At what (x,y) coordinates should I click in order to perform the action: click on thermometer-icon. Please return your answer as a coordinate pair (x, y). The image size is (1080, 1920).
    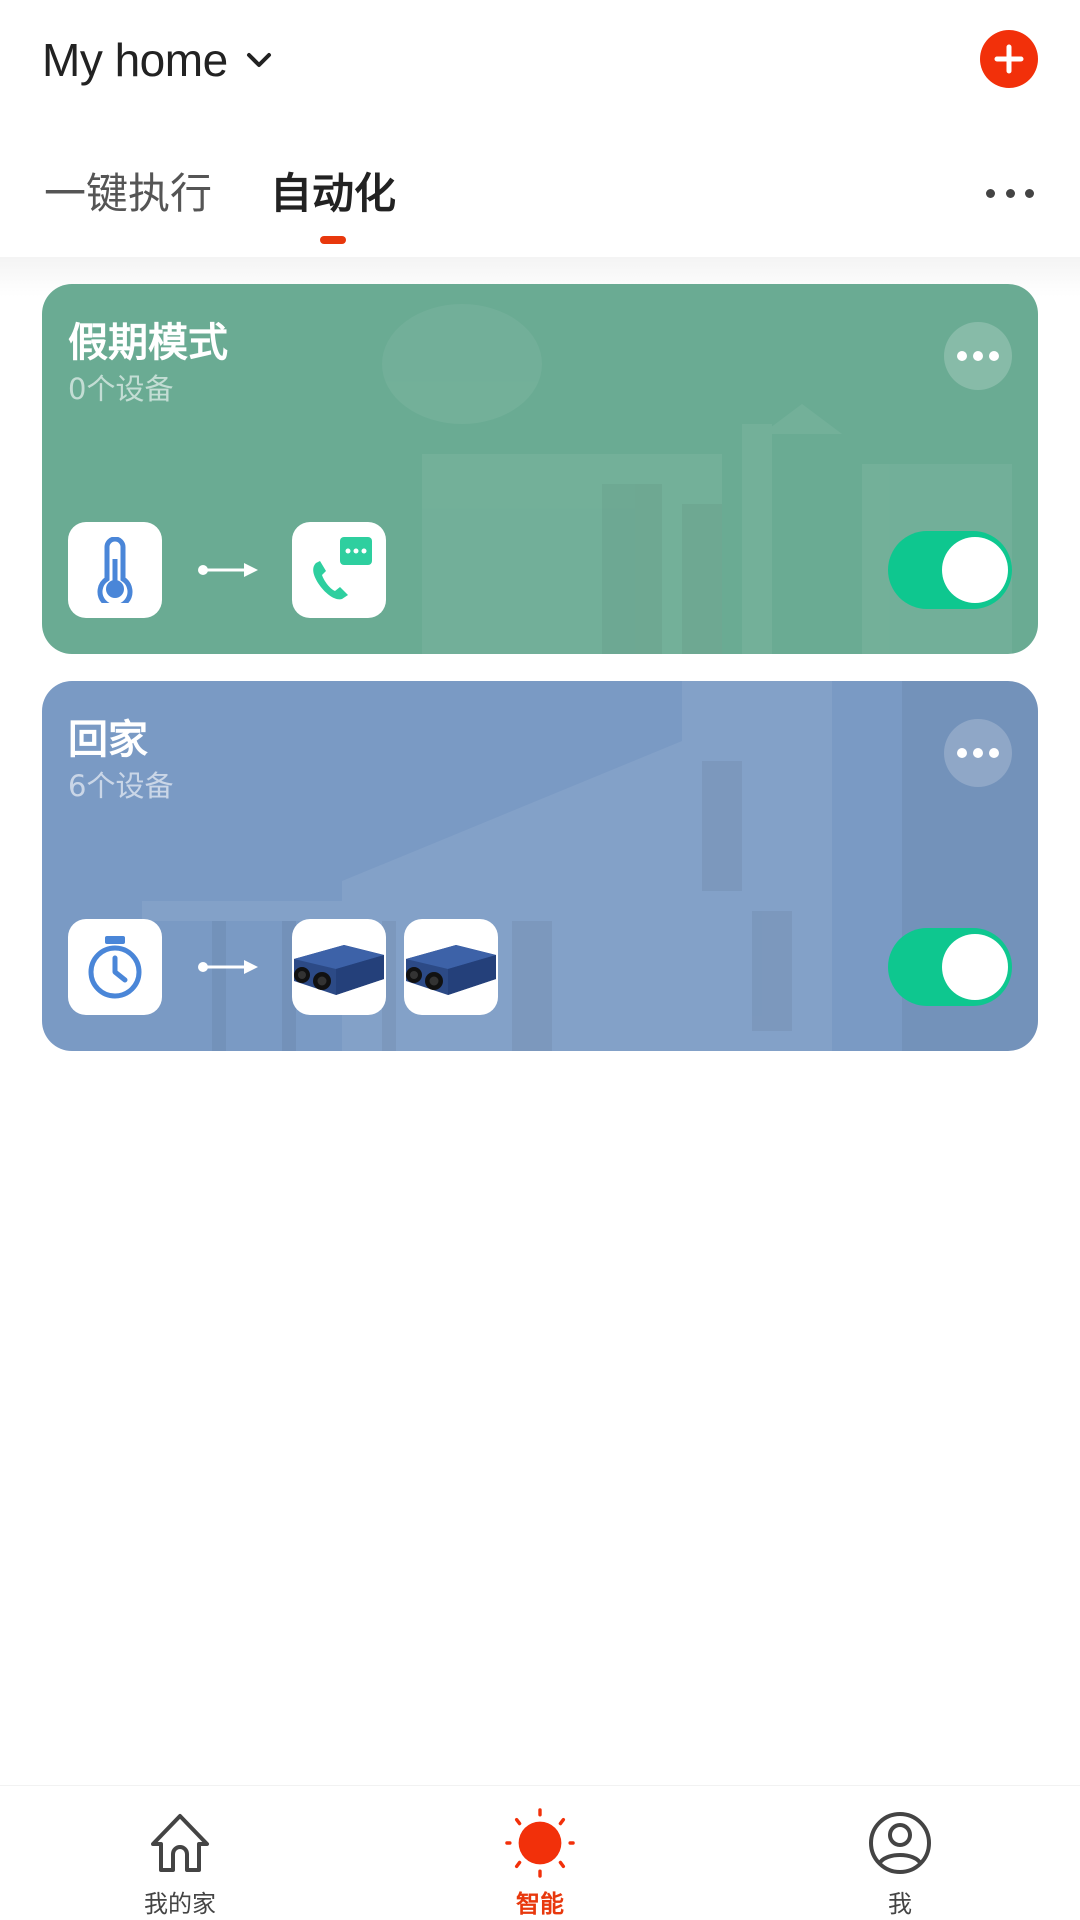
    Looking at the image, I should click on (115, 570).